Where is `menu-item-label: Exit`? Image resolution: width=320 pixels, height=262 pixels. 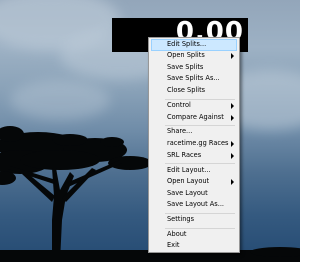 menu-item-label: Exit is located at coordinates (173, 245).